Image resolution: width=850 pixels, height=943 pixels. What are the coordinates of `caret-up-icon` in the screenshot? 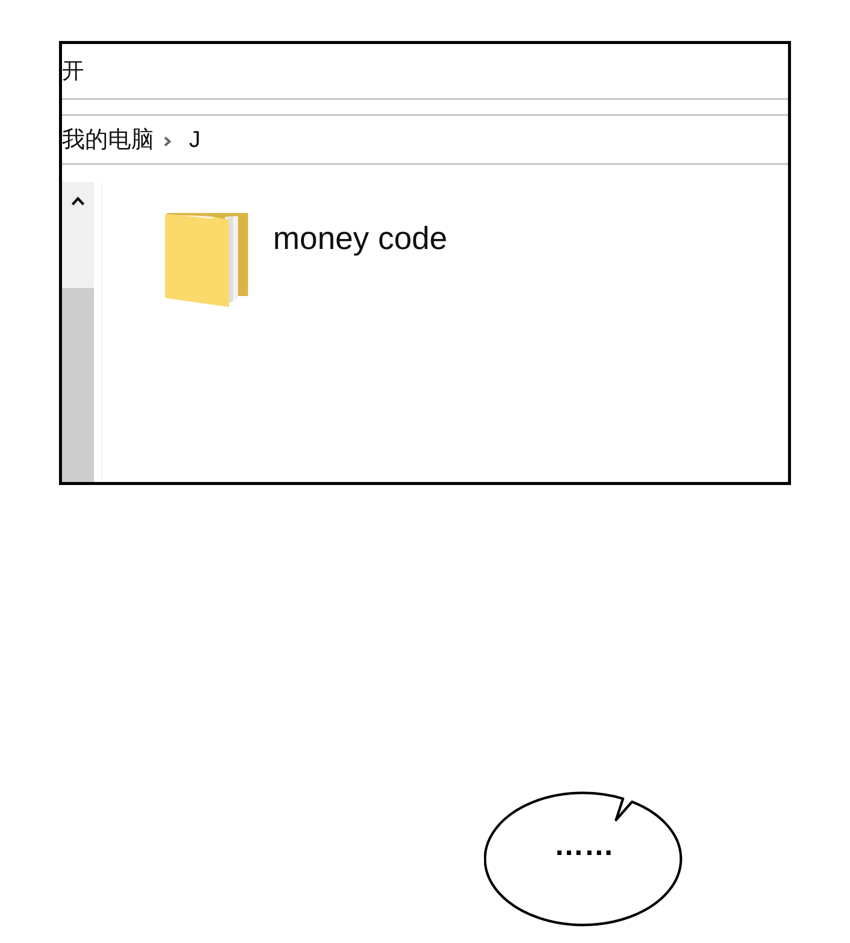 It's located at (78, 201).